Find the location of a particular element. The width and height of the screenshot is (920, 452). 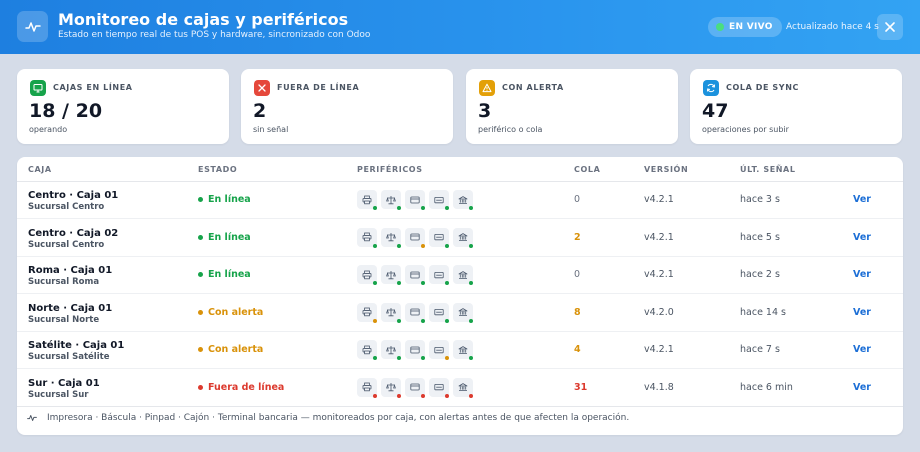

status-badge: Con alerta is located at coordinates (230, 312).